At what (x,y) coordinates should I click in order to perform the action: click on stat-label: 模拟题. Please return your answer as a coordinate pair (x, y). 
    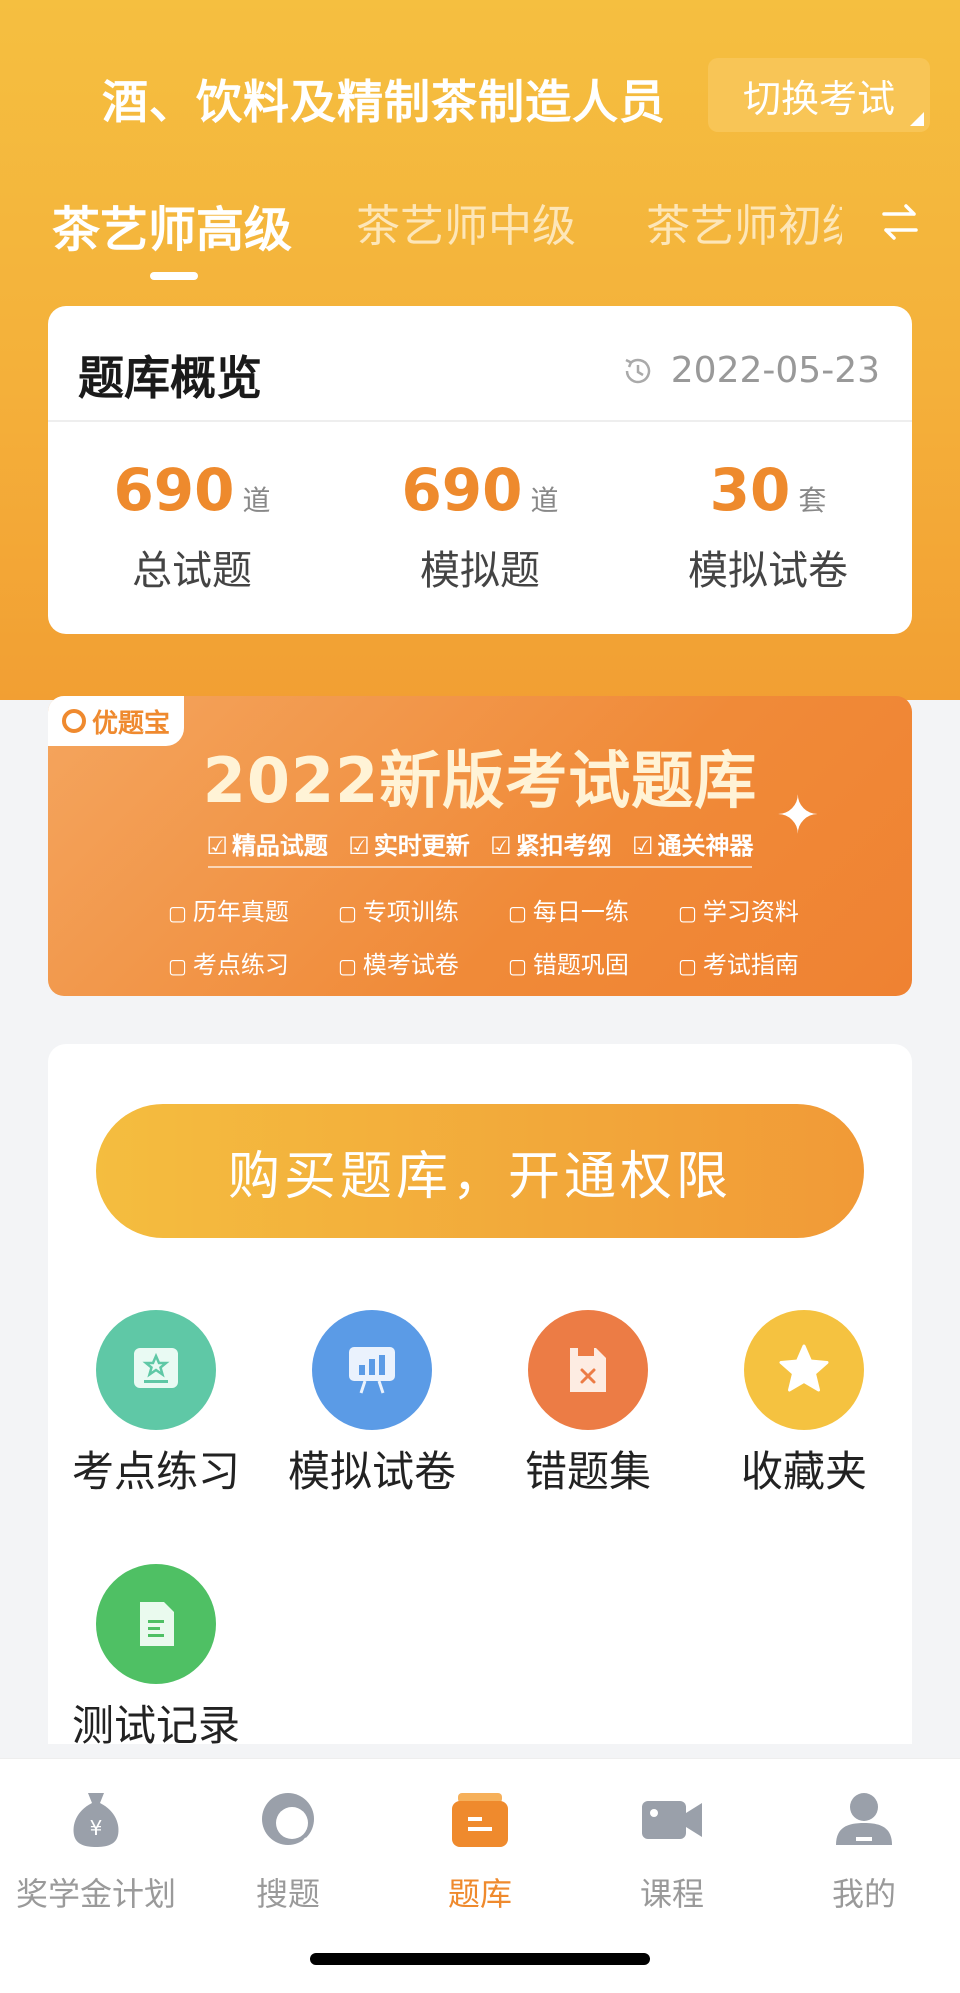
    Looking at the image, I should click on (480, 571).